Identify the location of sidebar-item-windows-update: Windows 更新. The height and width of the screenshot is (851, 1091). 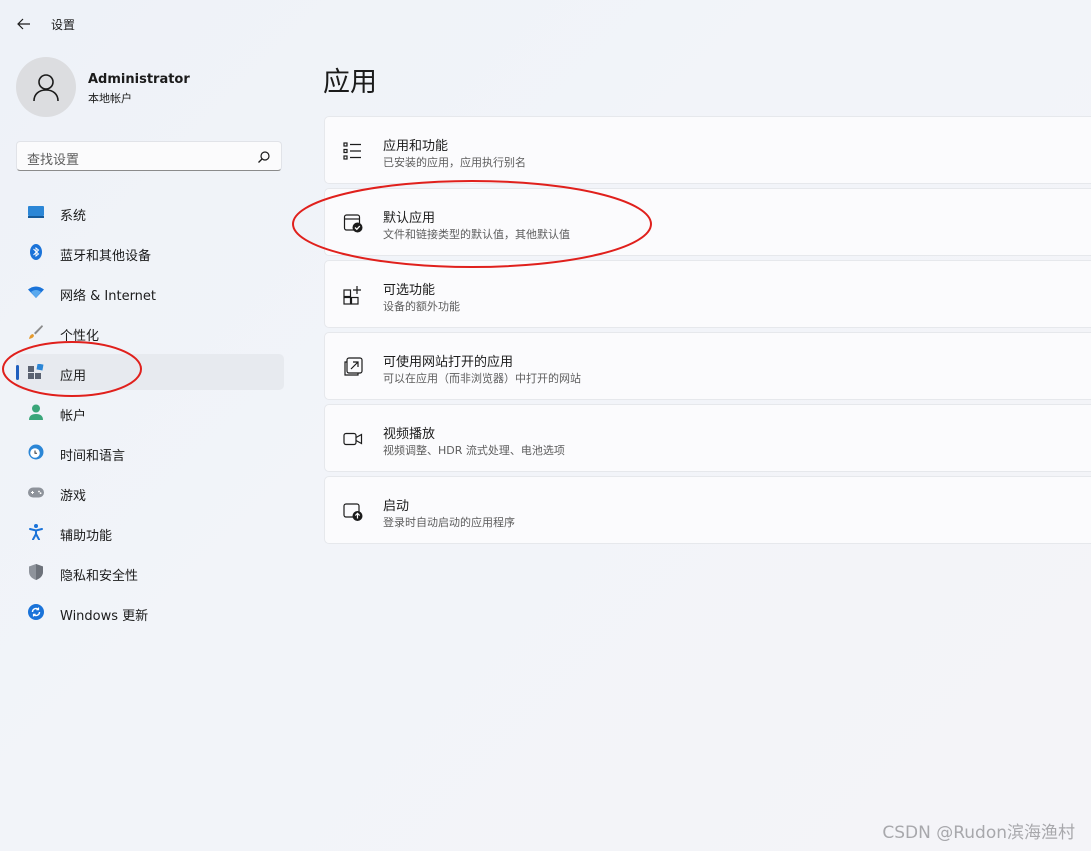
(150, 612).